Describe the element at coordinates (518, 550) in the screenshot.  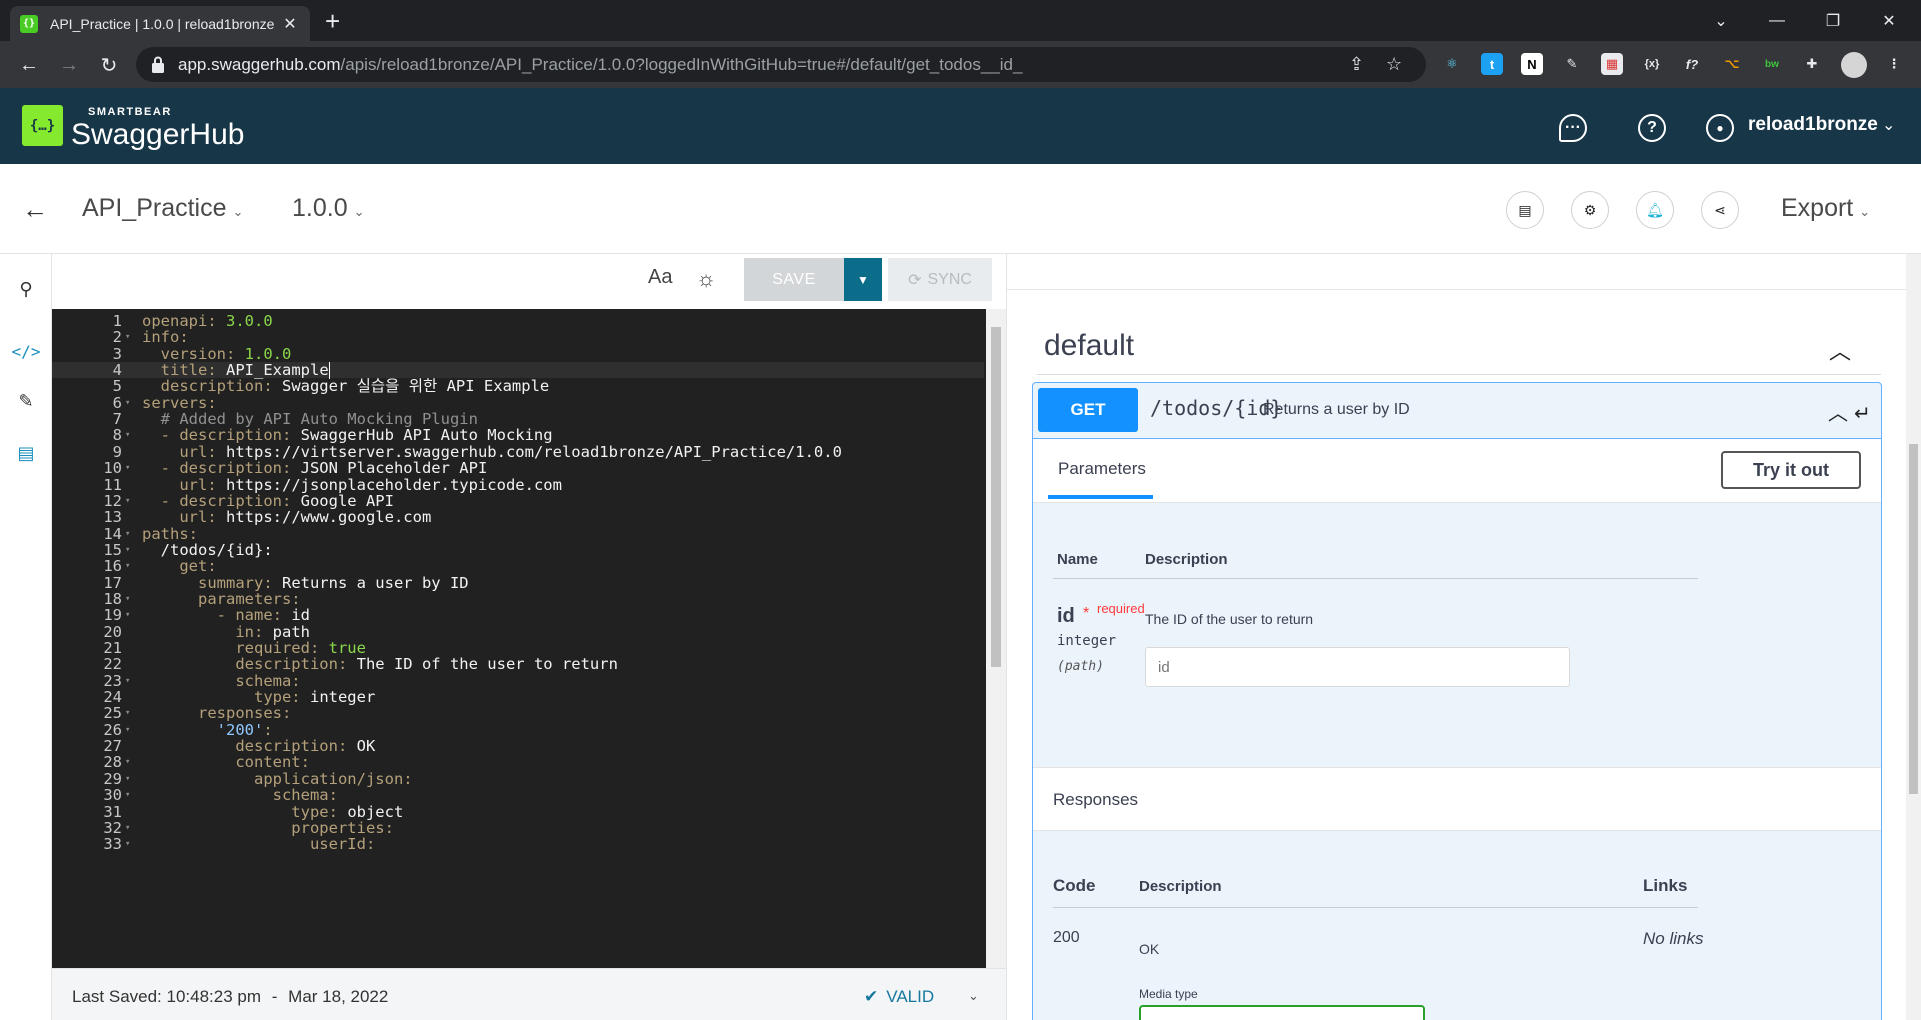
I see `code-line: 15 ▾ /todos/{id}:` at that location.